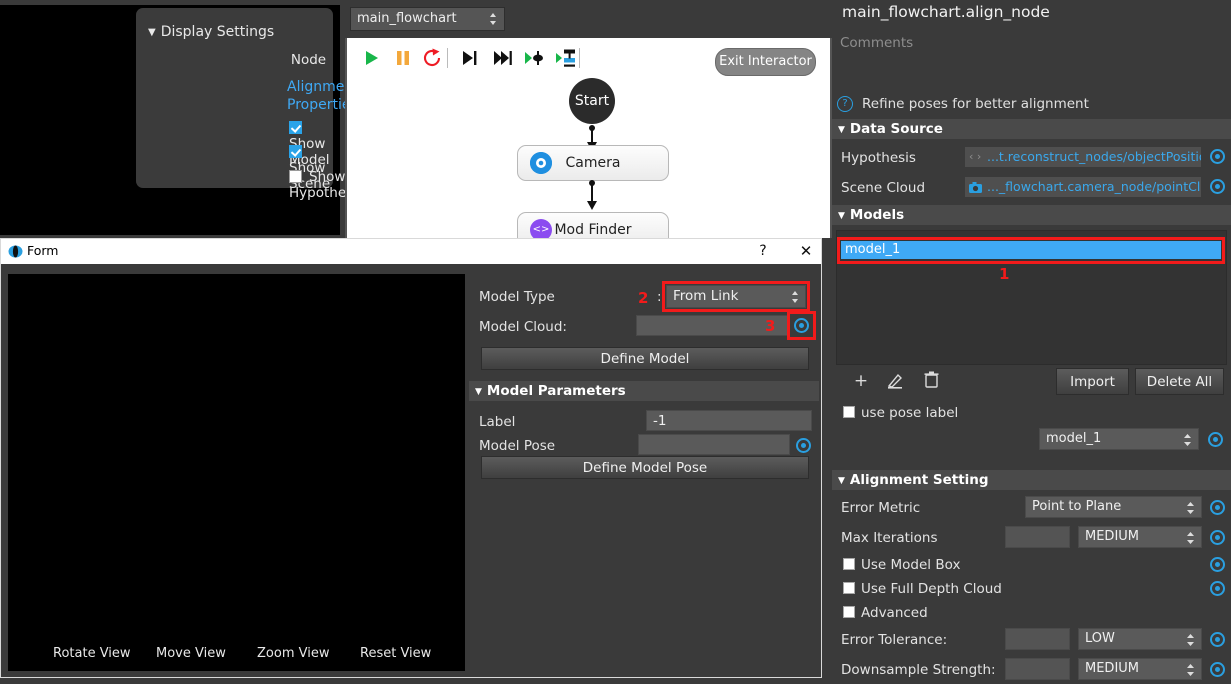 The width and height of the screenshot is (1231, 684). Describe the element at coordinates (407, 18) in the screenshot. I see `flowchart-selector-value: main_flowchart` at that location.